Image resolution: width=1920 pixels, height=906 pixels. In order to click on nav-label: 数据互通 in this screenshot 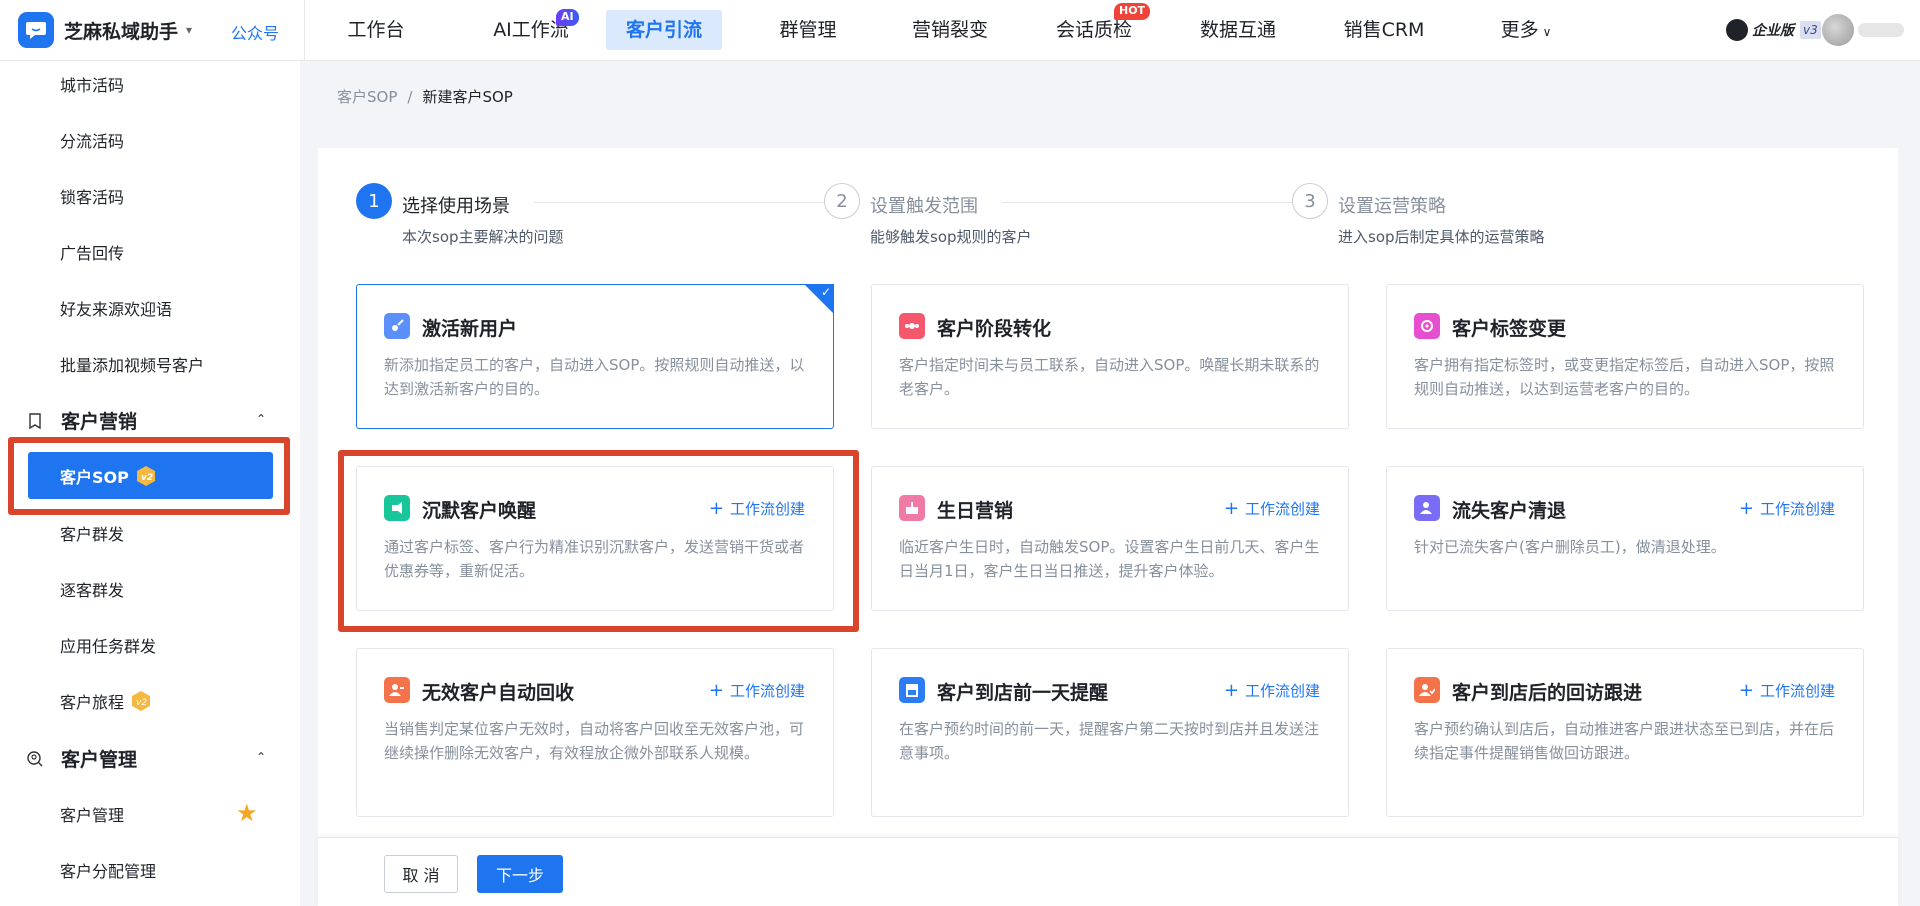, I will do `click(1237, 30)`.